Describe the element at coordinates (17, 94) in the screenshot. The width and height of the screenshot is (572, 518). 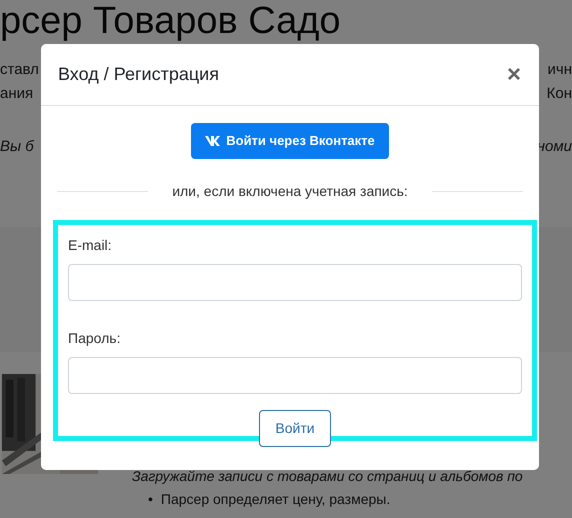
I see `page-text: ания` at that location.